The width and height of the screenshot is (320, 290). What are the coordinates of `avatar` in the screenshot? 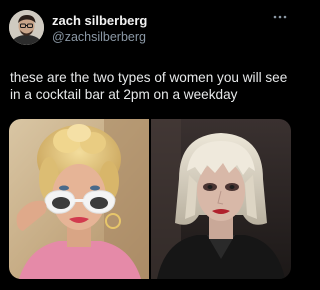 It's located at (26, 27).